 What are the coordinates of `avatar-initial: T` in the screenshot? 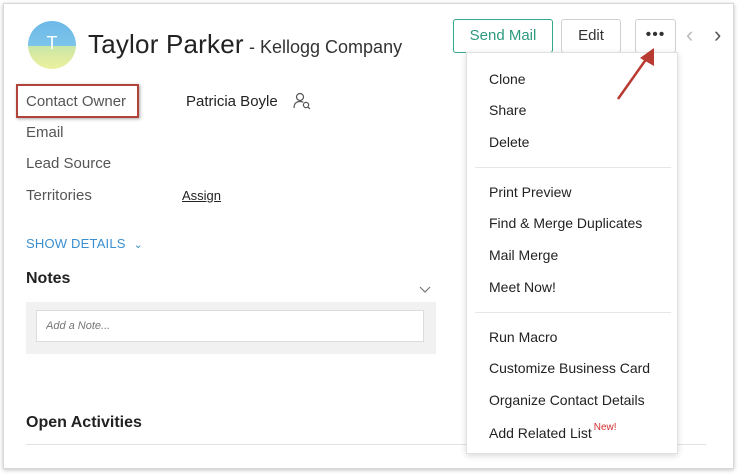 It's located at (52, 43).